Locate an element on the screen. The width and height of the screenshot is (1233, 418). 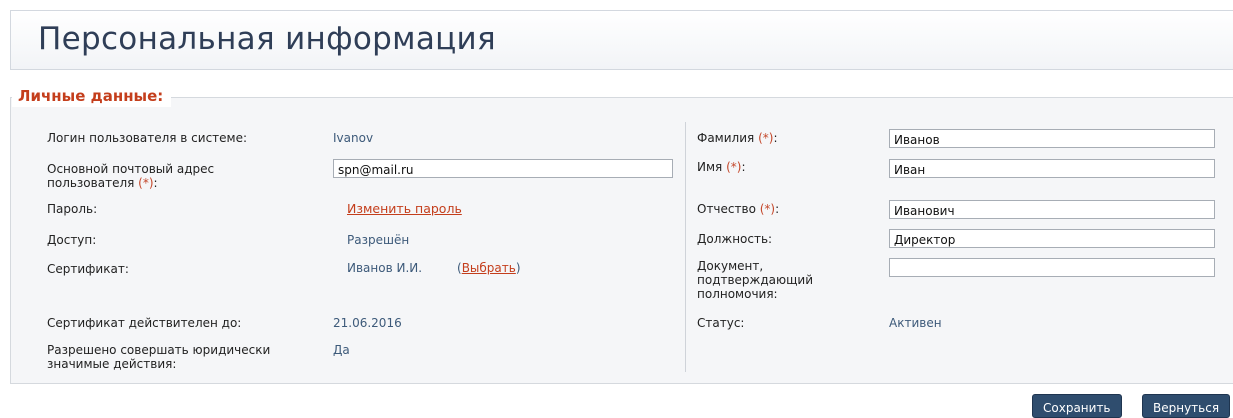
cert-valid-label: Сертификат действителен до: is located at coordinates (144, 323).